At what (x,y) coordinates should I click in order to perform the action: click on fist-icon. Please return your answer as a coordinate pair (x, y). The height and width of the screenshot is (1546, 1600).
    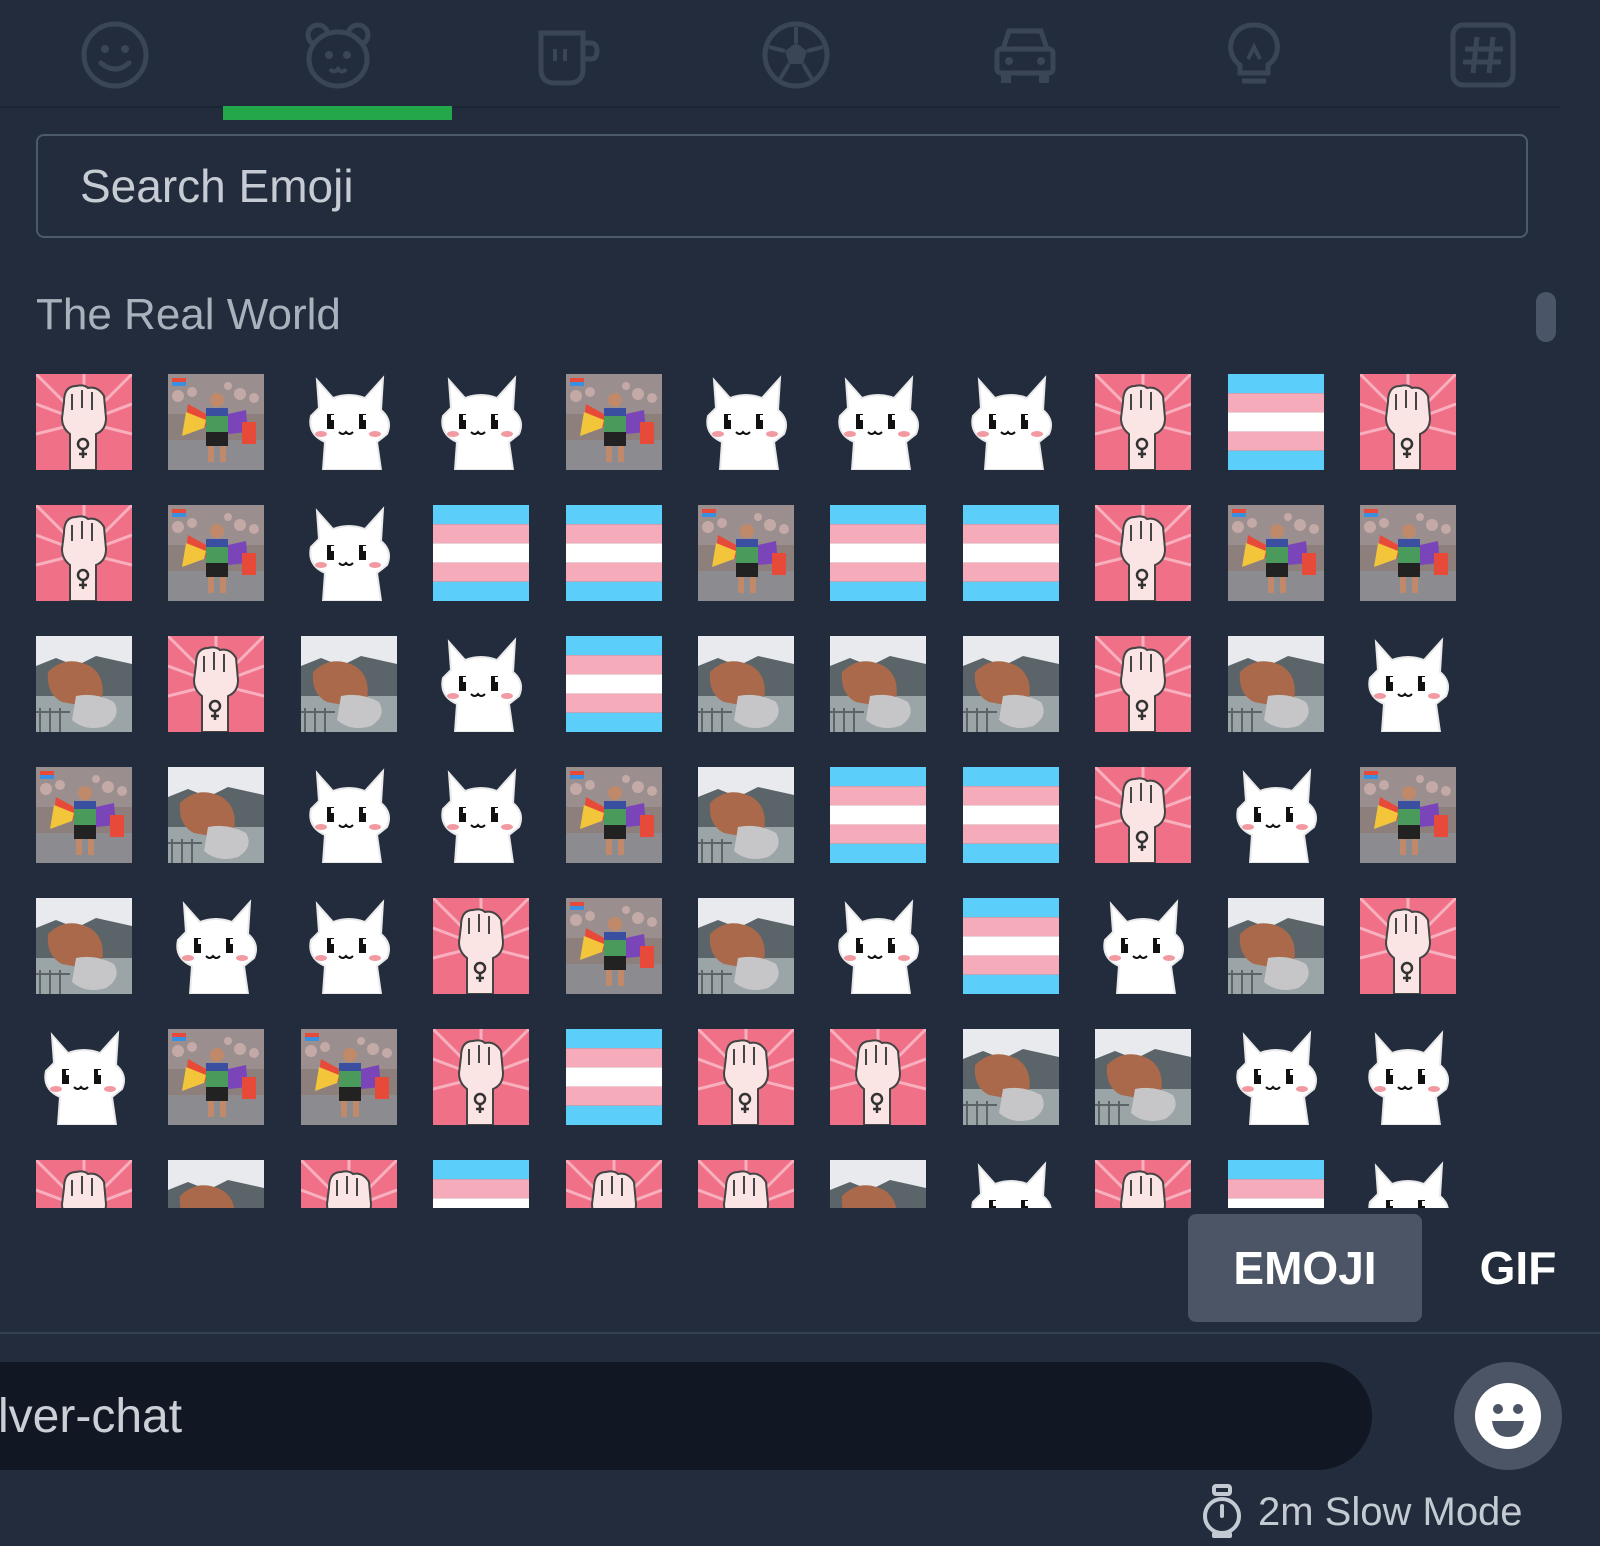
    Looking at the image, I should click on (84, 1184).